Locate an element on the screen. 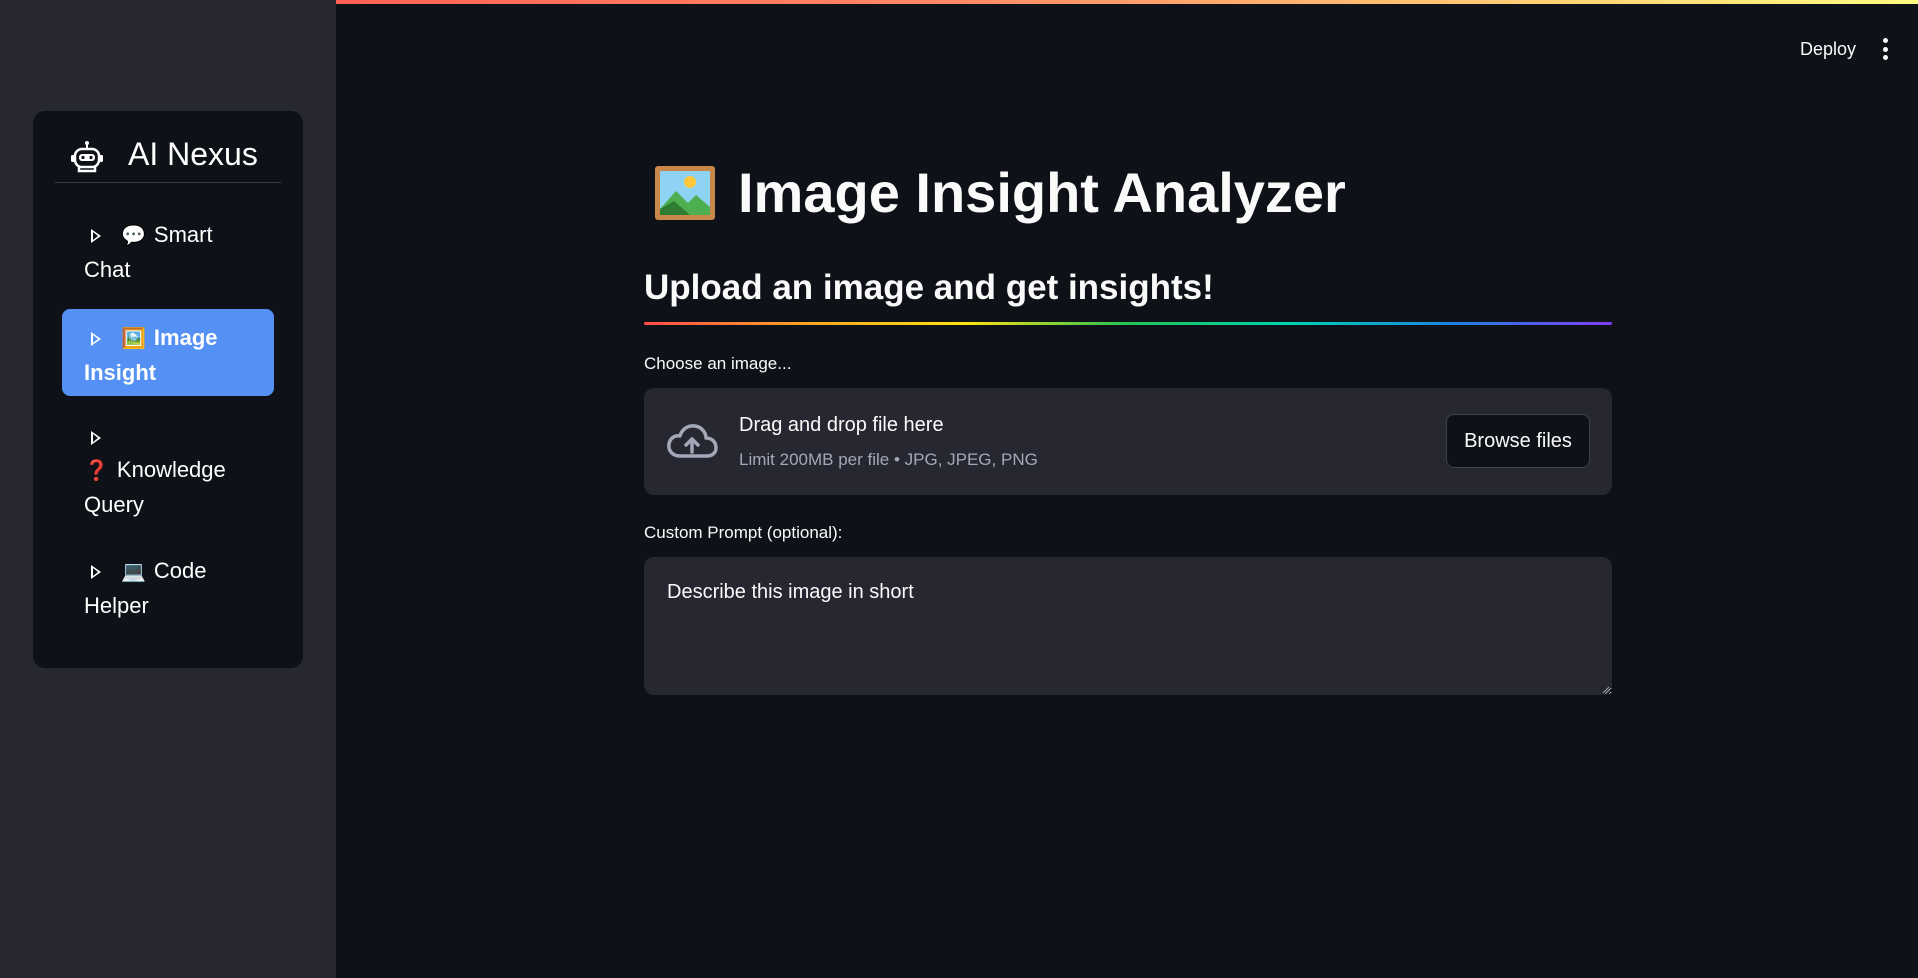 This screenshot has width=1918, height=978. header-actions: Deploy is located at coordinates (1844, 49).